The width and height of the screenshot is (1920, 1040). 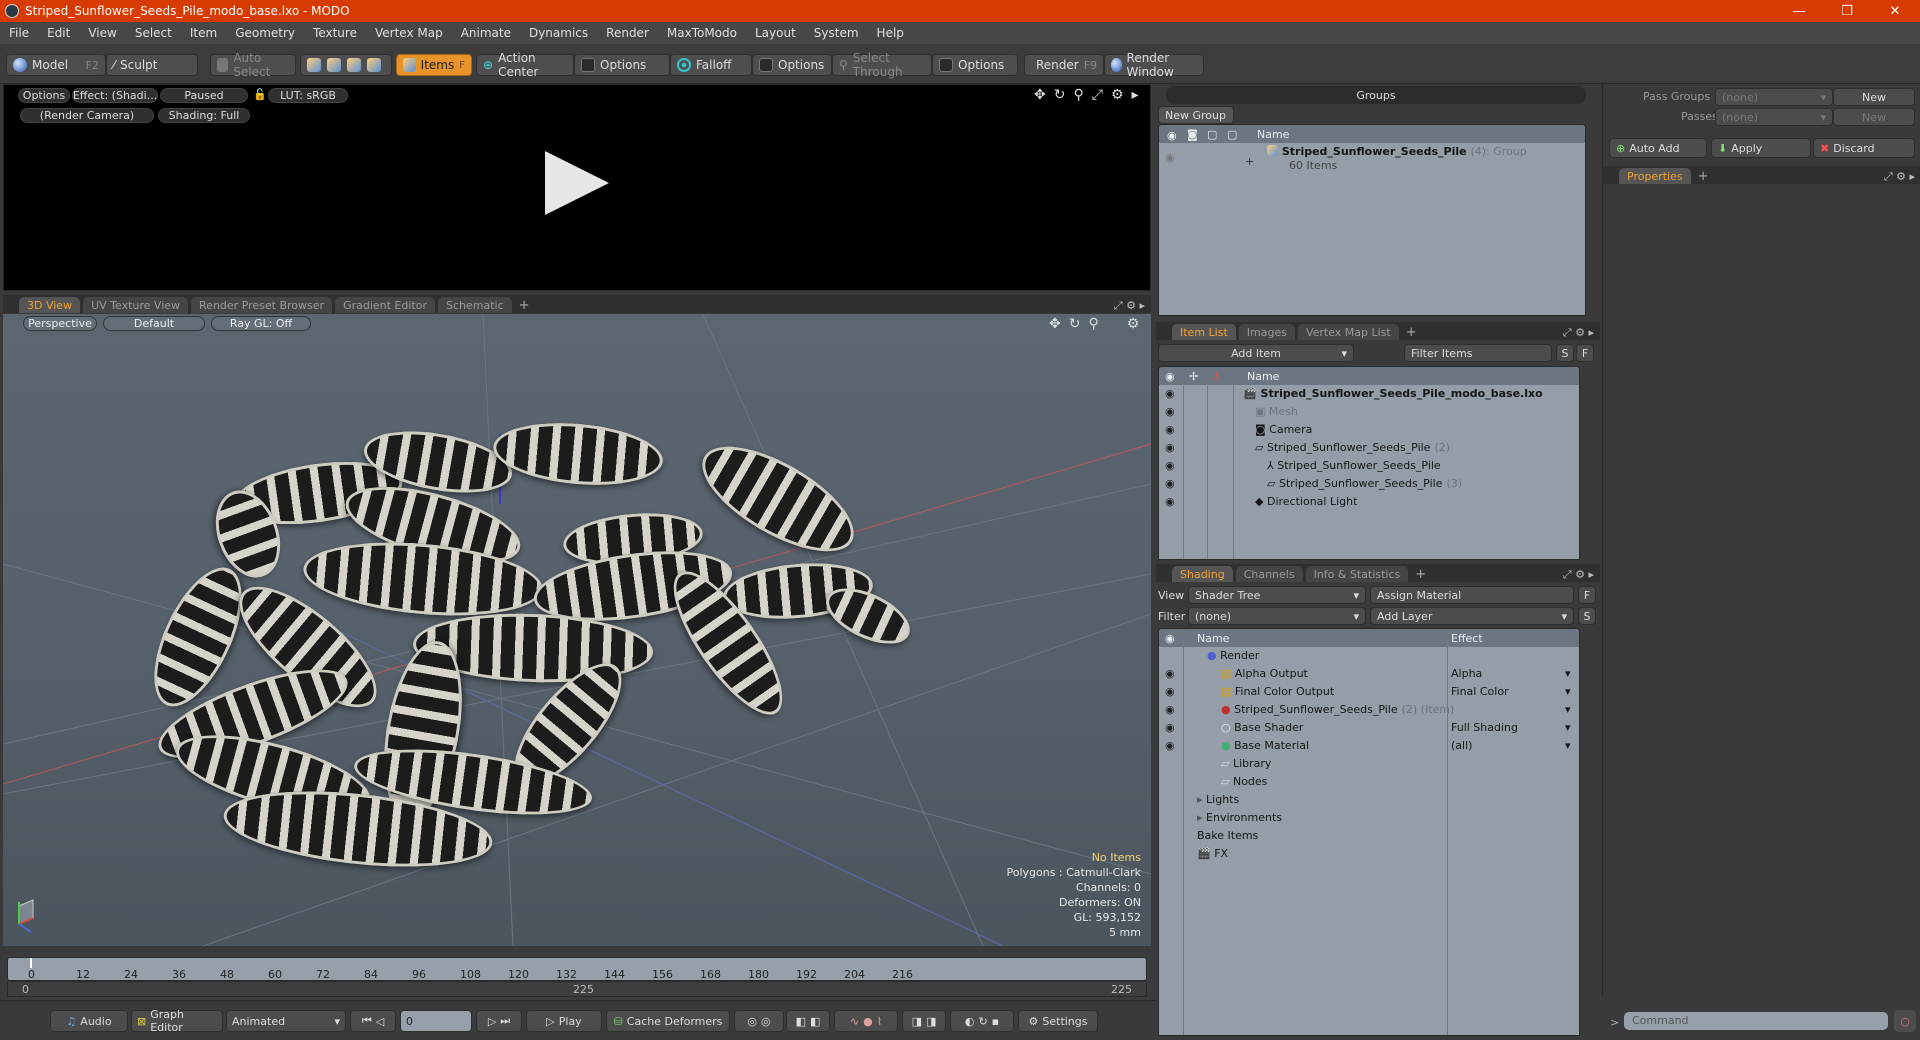 What do you see at coordinates (1256, 353) in the screenshot?
I see `add-item-dropdown: Add Item ▾` at bounding box center [1256, 353].